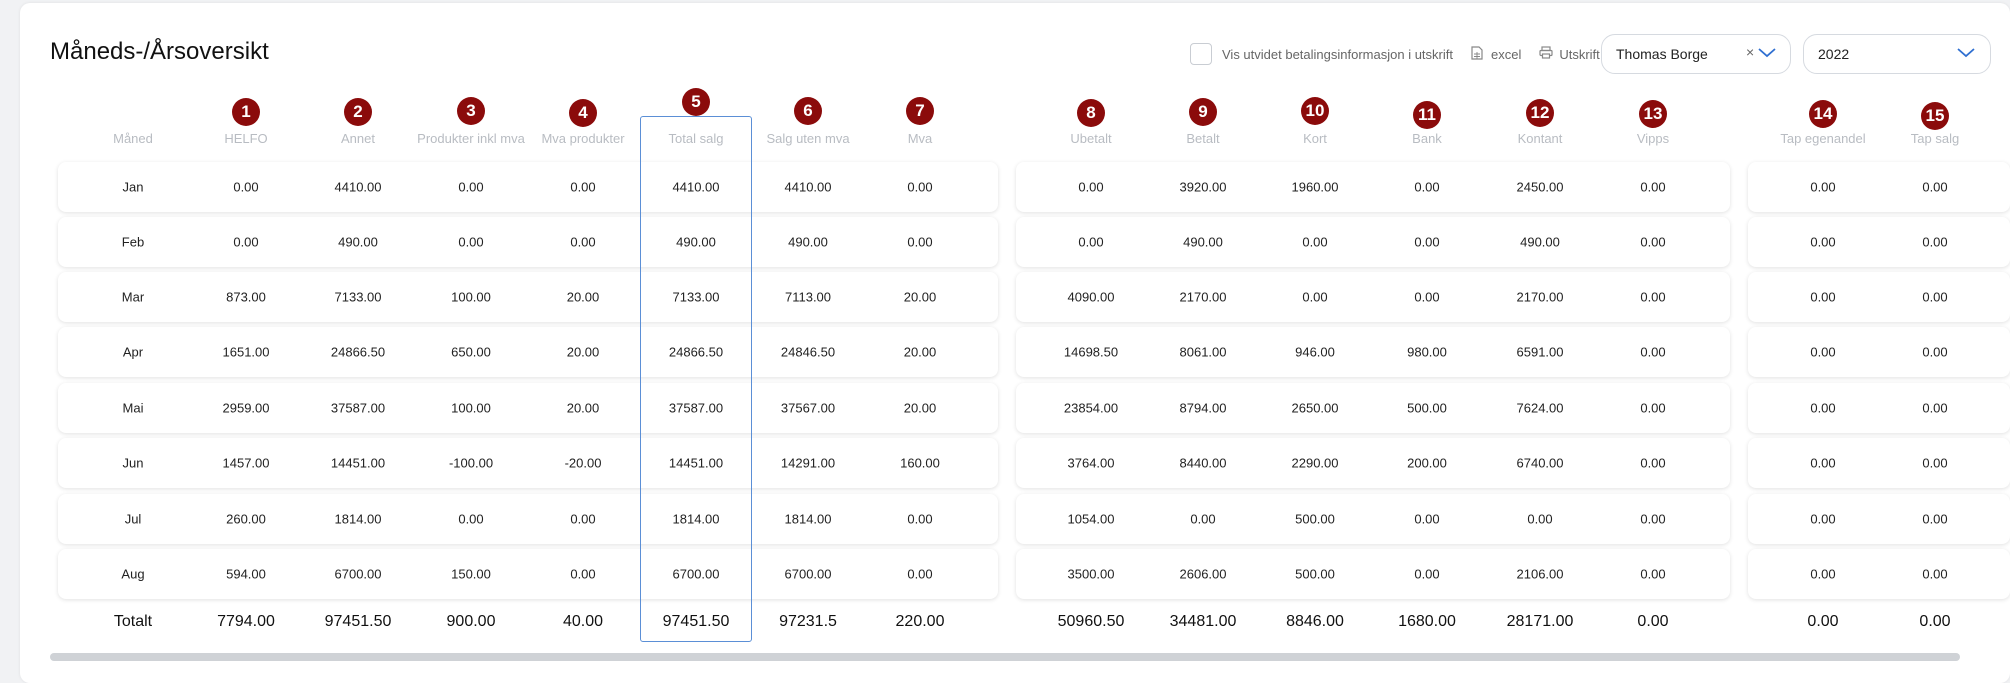 Image resolution: width=2010 pixels, height=683 pixels. I want to click on print-button: Utskrift, so click(1569, 54).